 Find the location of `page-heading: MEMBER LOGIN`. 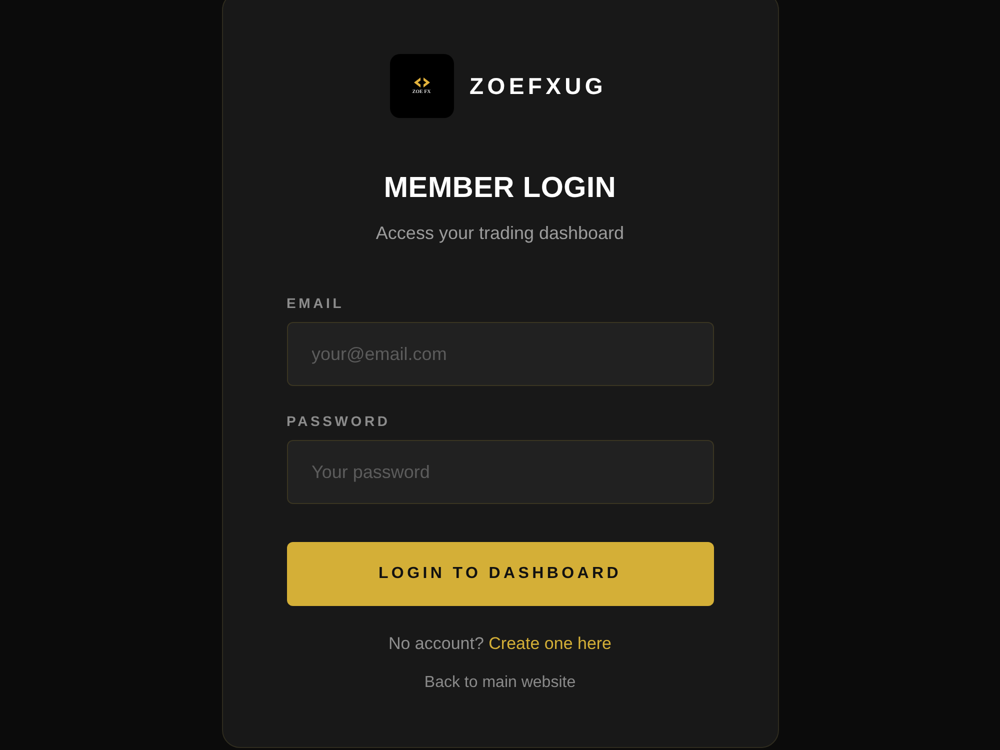

page-heading: MEMBER LOGIN is located at coordinates (500, 188).